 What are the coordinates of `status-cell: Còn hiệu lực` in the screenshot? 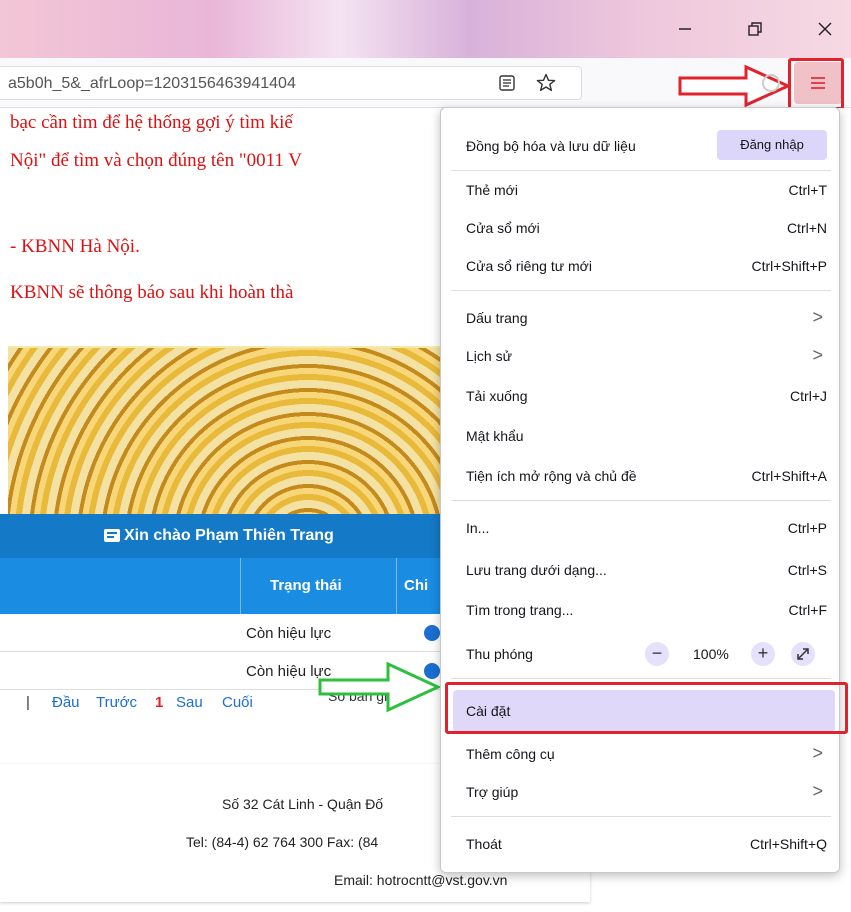 It's located at (289, 633).